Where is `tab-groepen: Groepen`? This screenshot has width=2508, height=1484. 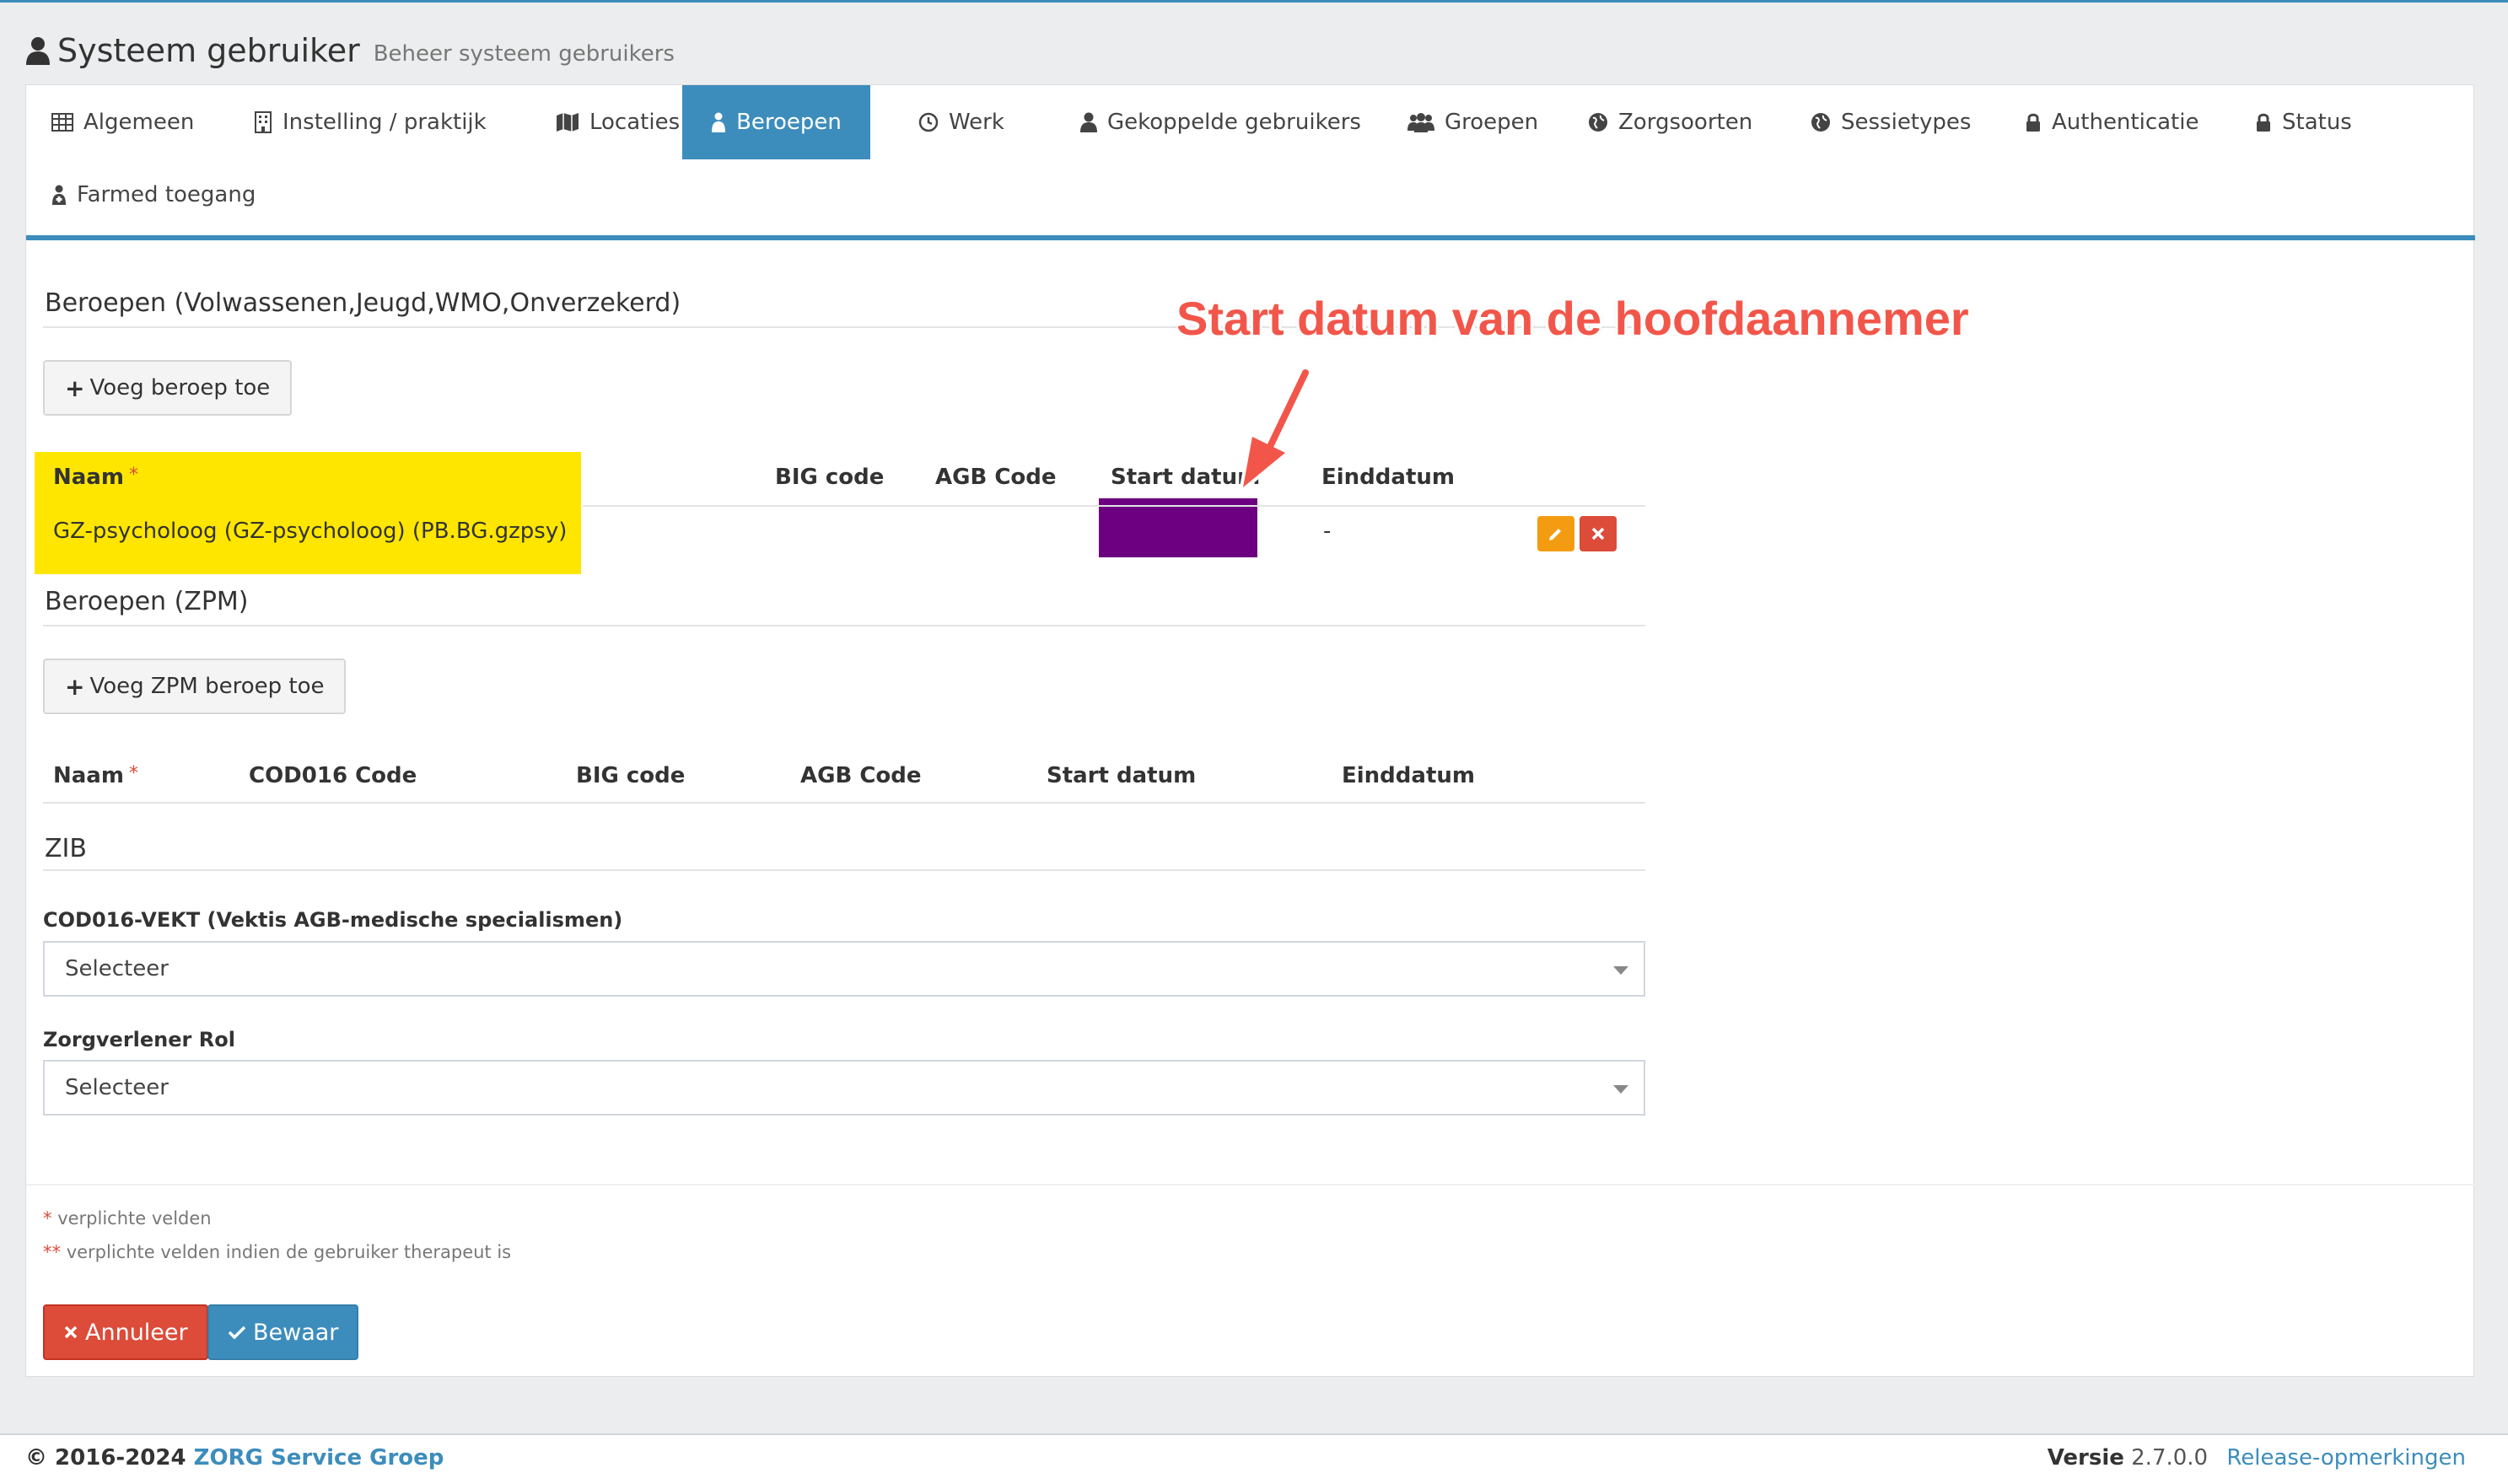
tab-groepen: Groepen is located at coordinates (1472, 122).